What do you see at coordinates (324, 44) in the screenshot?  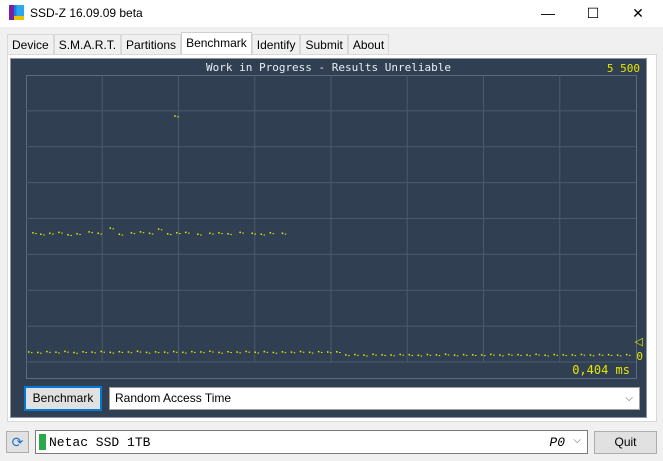 I see `tab-submit: Submit` at bounding box center [324, 44].